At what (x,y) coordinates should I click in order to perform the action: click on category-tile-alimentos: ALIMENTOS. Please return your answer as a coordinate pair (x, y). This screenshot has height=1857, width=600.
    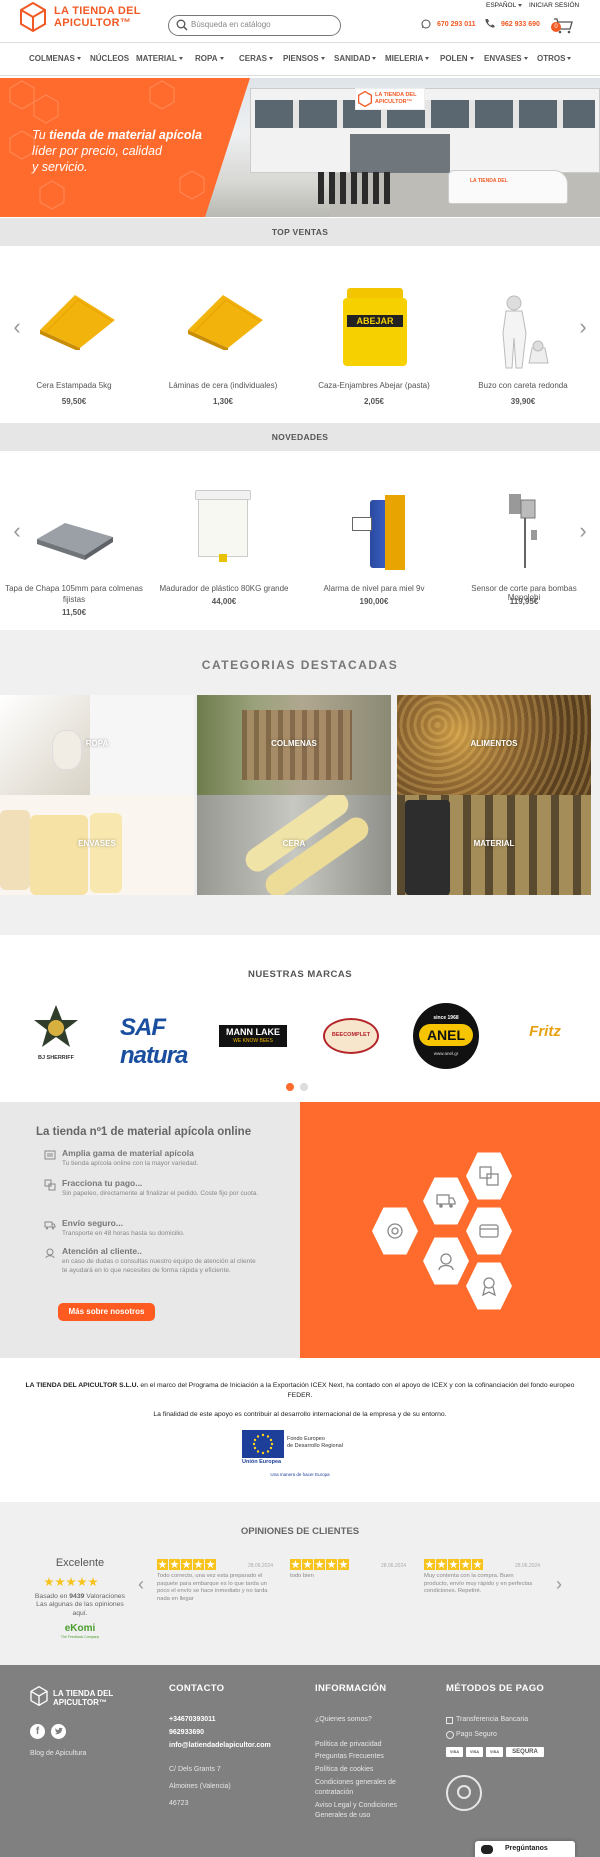
    Looking at the image, I should click on (494, 745).